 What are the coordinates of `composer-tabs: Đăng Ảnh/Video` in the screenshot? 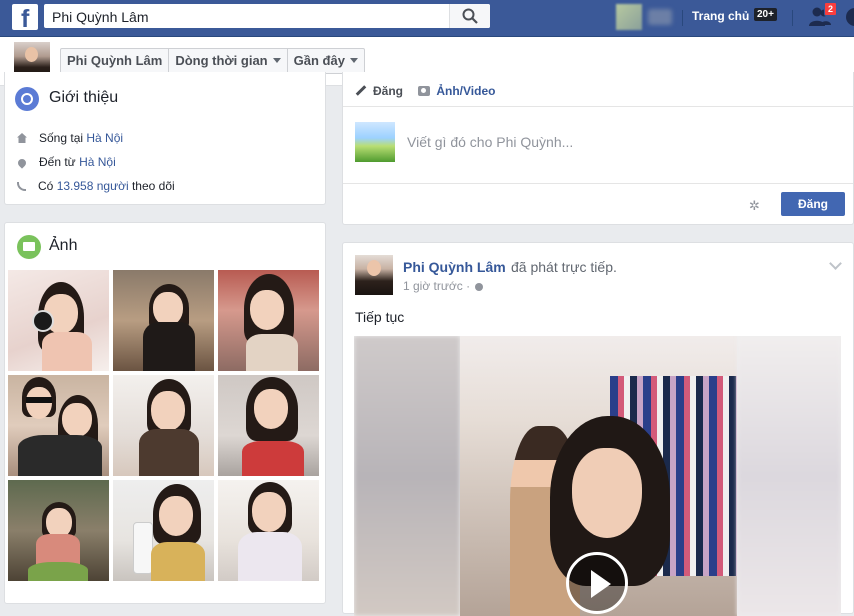 It's located at (431, 91).